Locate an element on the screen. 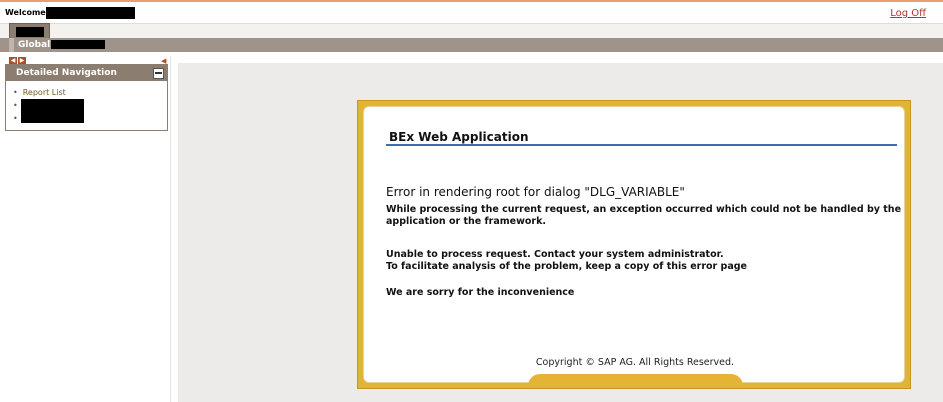 Image resolution: width=943 pixels, height=402 pixels. detailed-navigation-header: Detailed Navigation is located at coordinates (86, 73).